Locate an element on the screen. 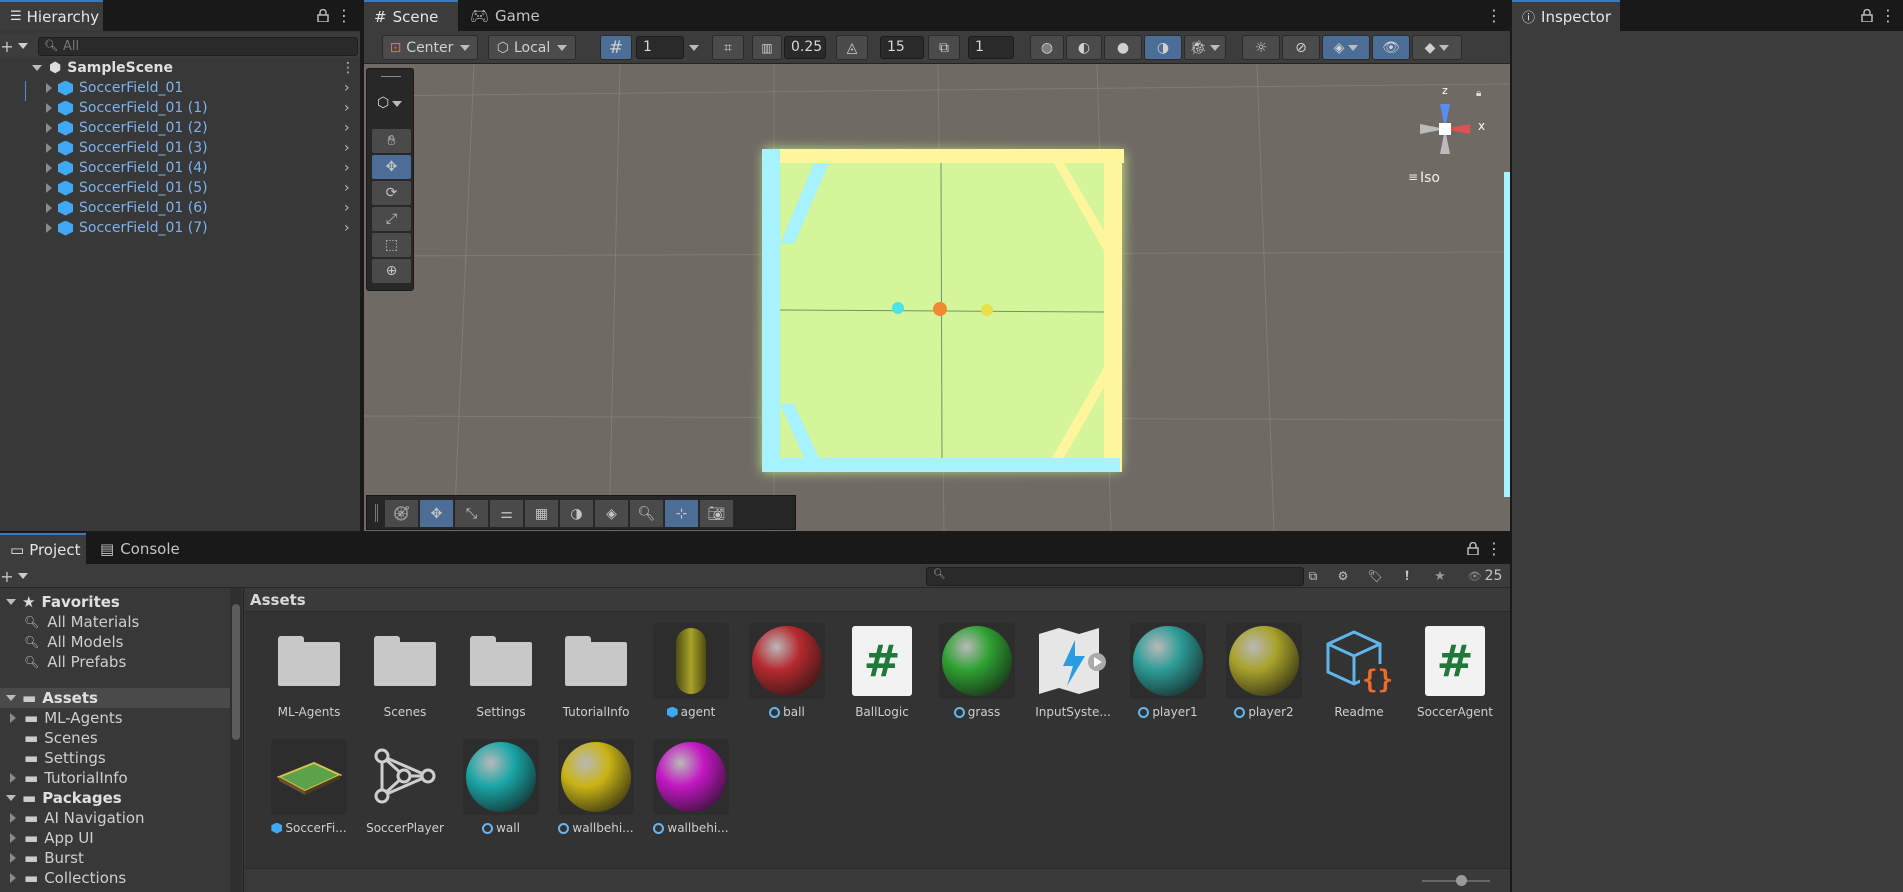 The width and height of the screenshot is (1903, 892). lighting-toggle: ☼ is located at coordinates (1261, 47).